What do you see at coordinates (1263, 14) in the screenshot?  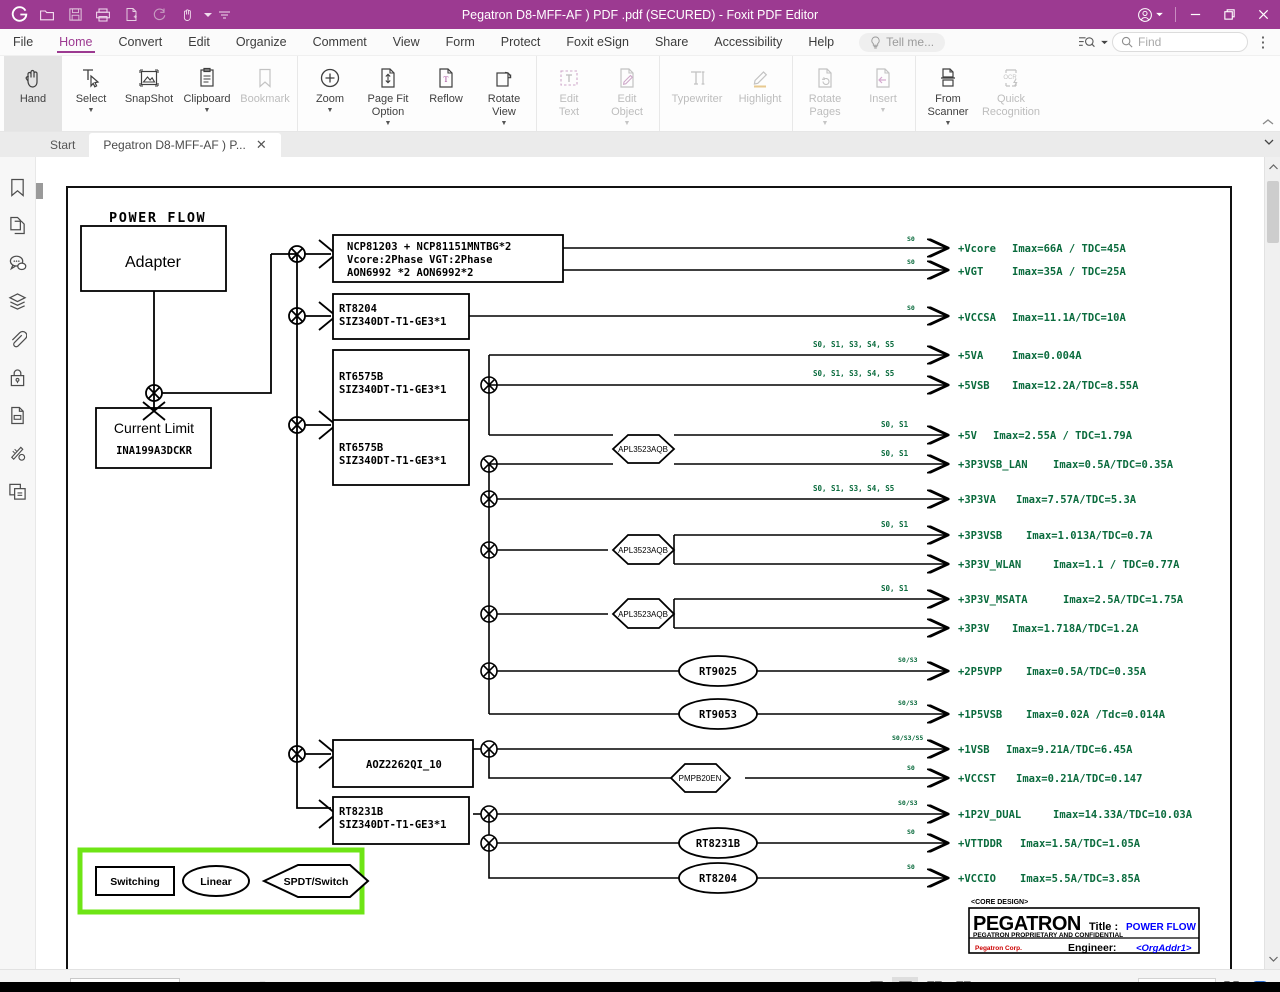 I see `close-icon` at bounding box center [1263, 14].